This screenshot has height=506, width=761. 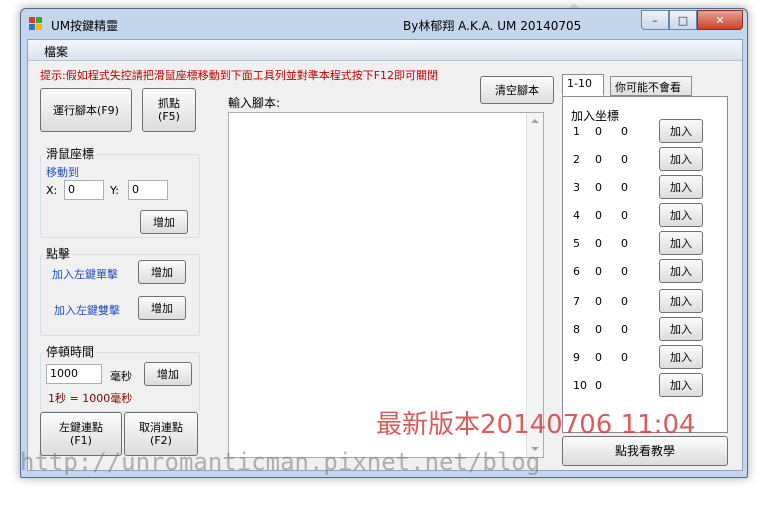 What do you see at coordinates (579, 83) in the screenshot?
I see `tab-1-10-label: 1-10` at bounding box center [579, 83].